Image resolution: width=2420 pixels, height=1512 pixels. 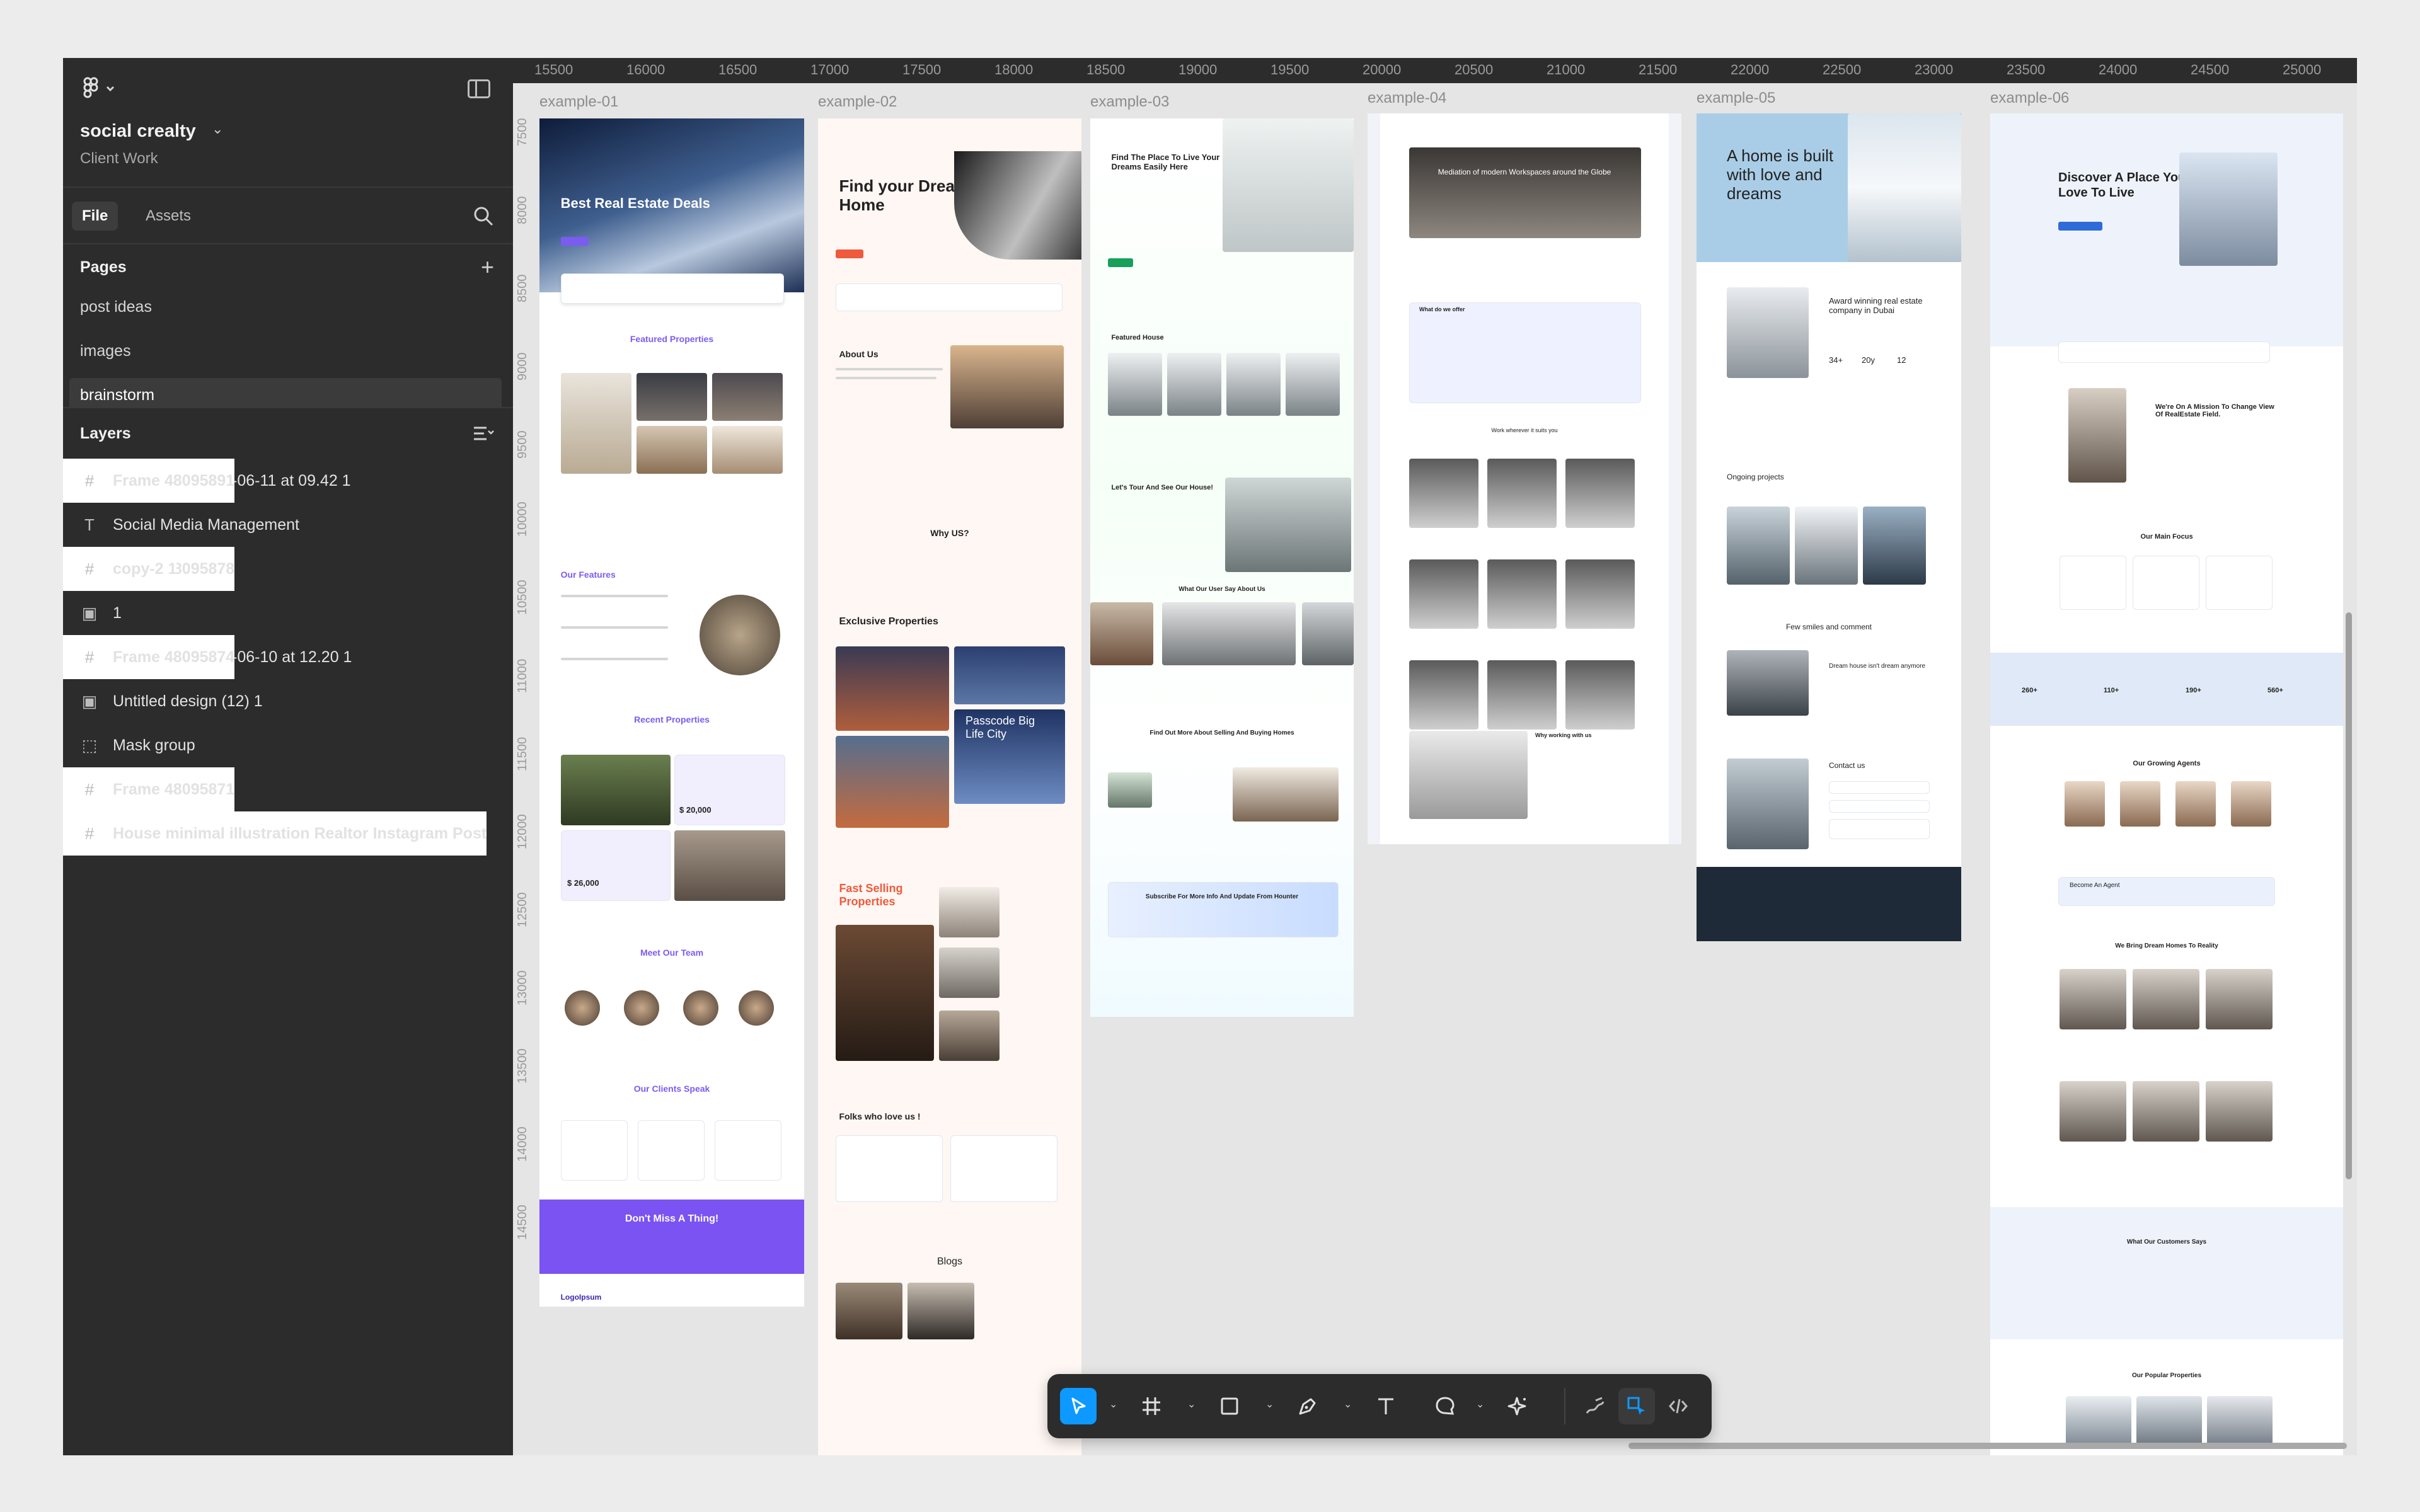 I want to click on tab-assets: Assets, so click(x=168, y=216).